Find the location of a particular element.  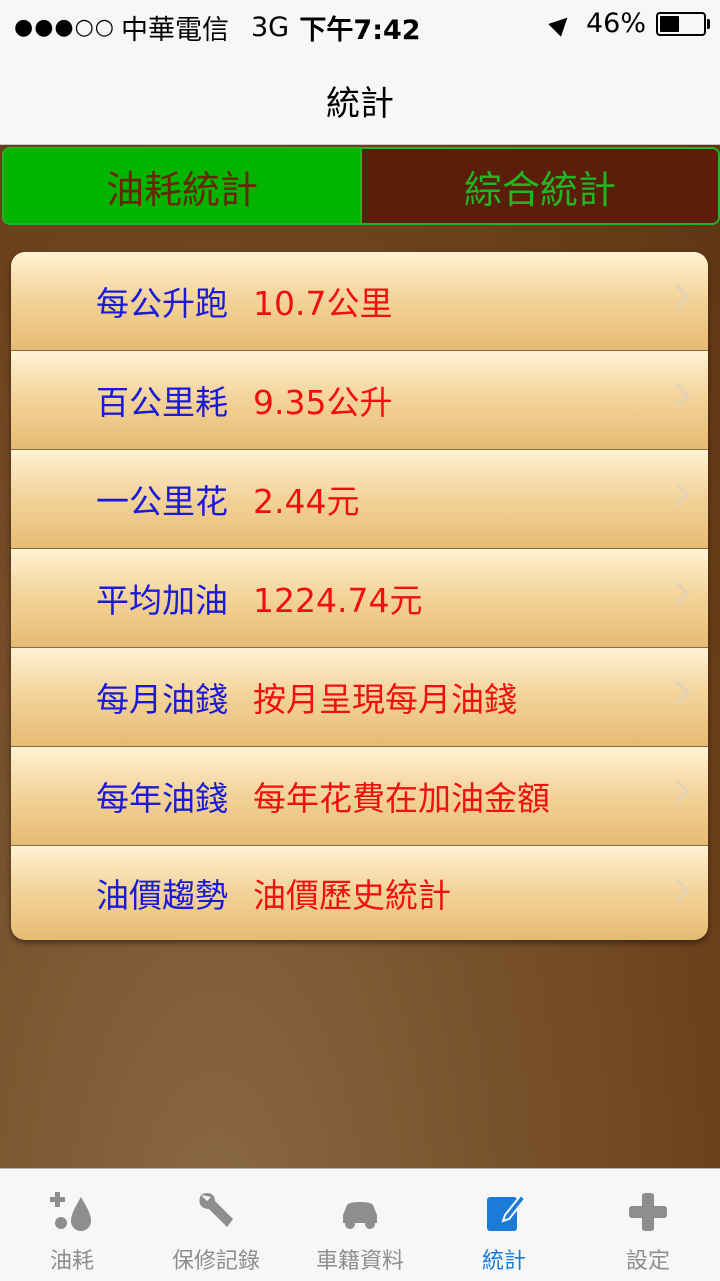

list-item-liters-per-100km: 百公里耗 9.35公升 is located at coordinates (359, 400).